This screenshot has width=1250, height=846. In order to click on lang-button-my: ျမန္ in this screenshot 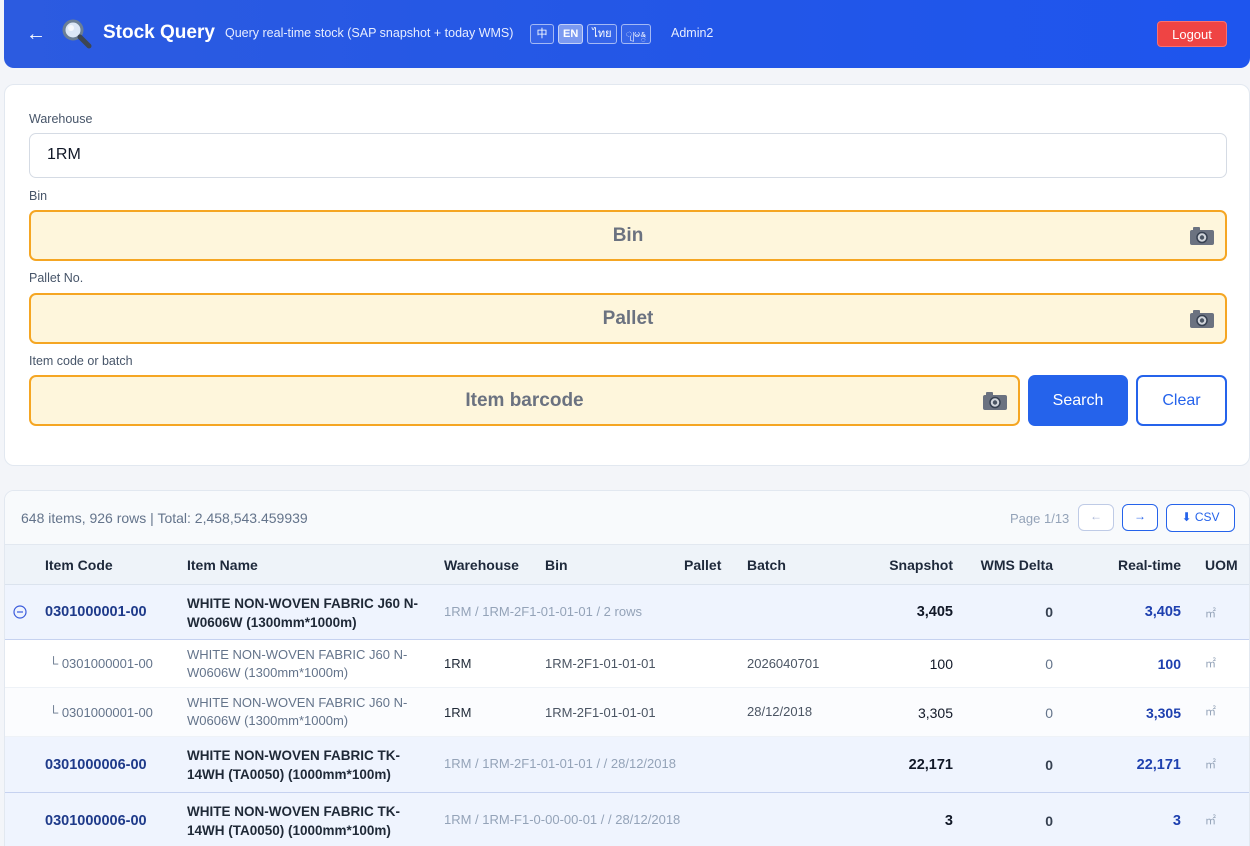, I will do `click(636, 34)`.